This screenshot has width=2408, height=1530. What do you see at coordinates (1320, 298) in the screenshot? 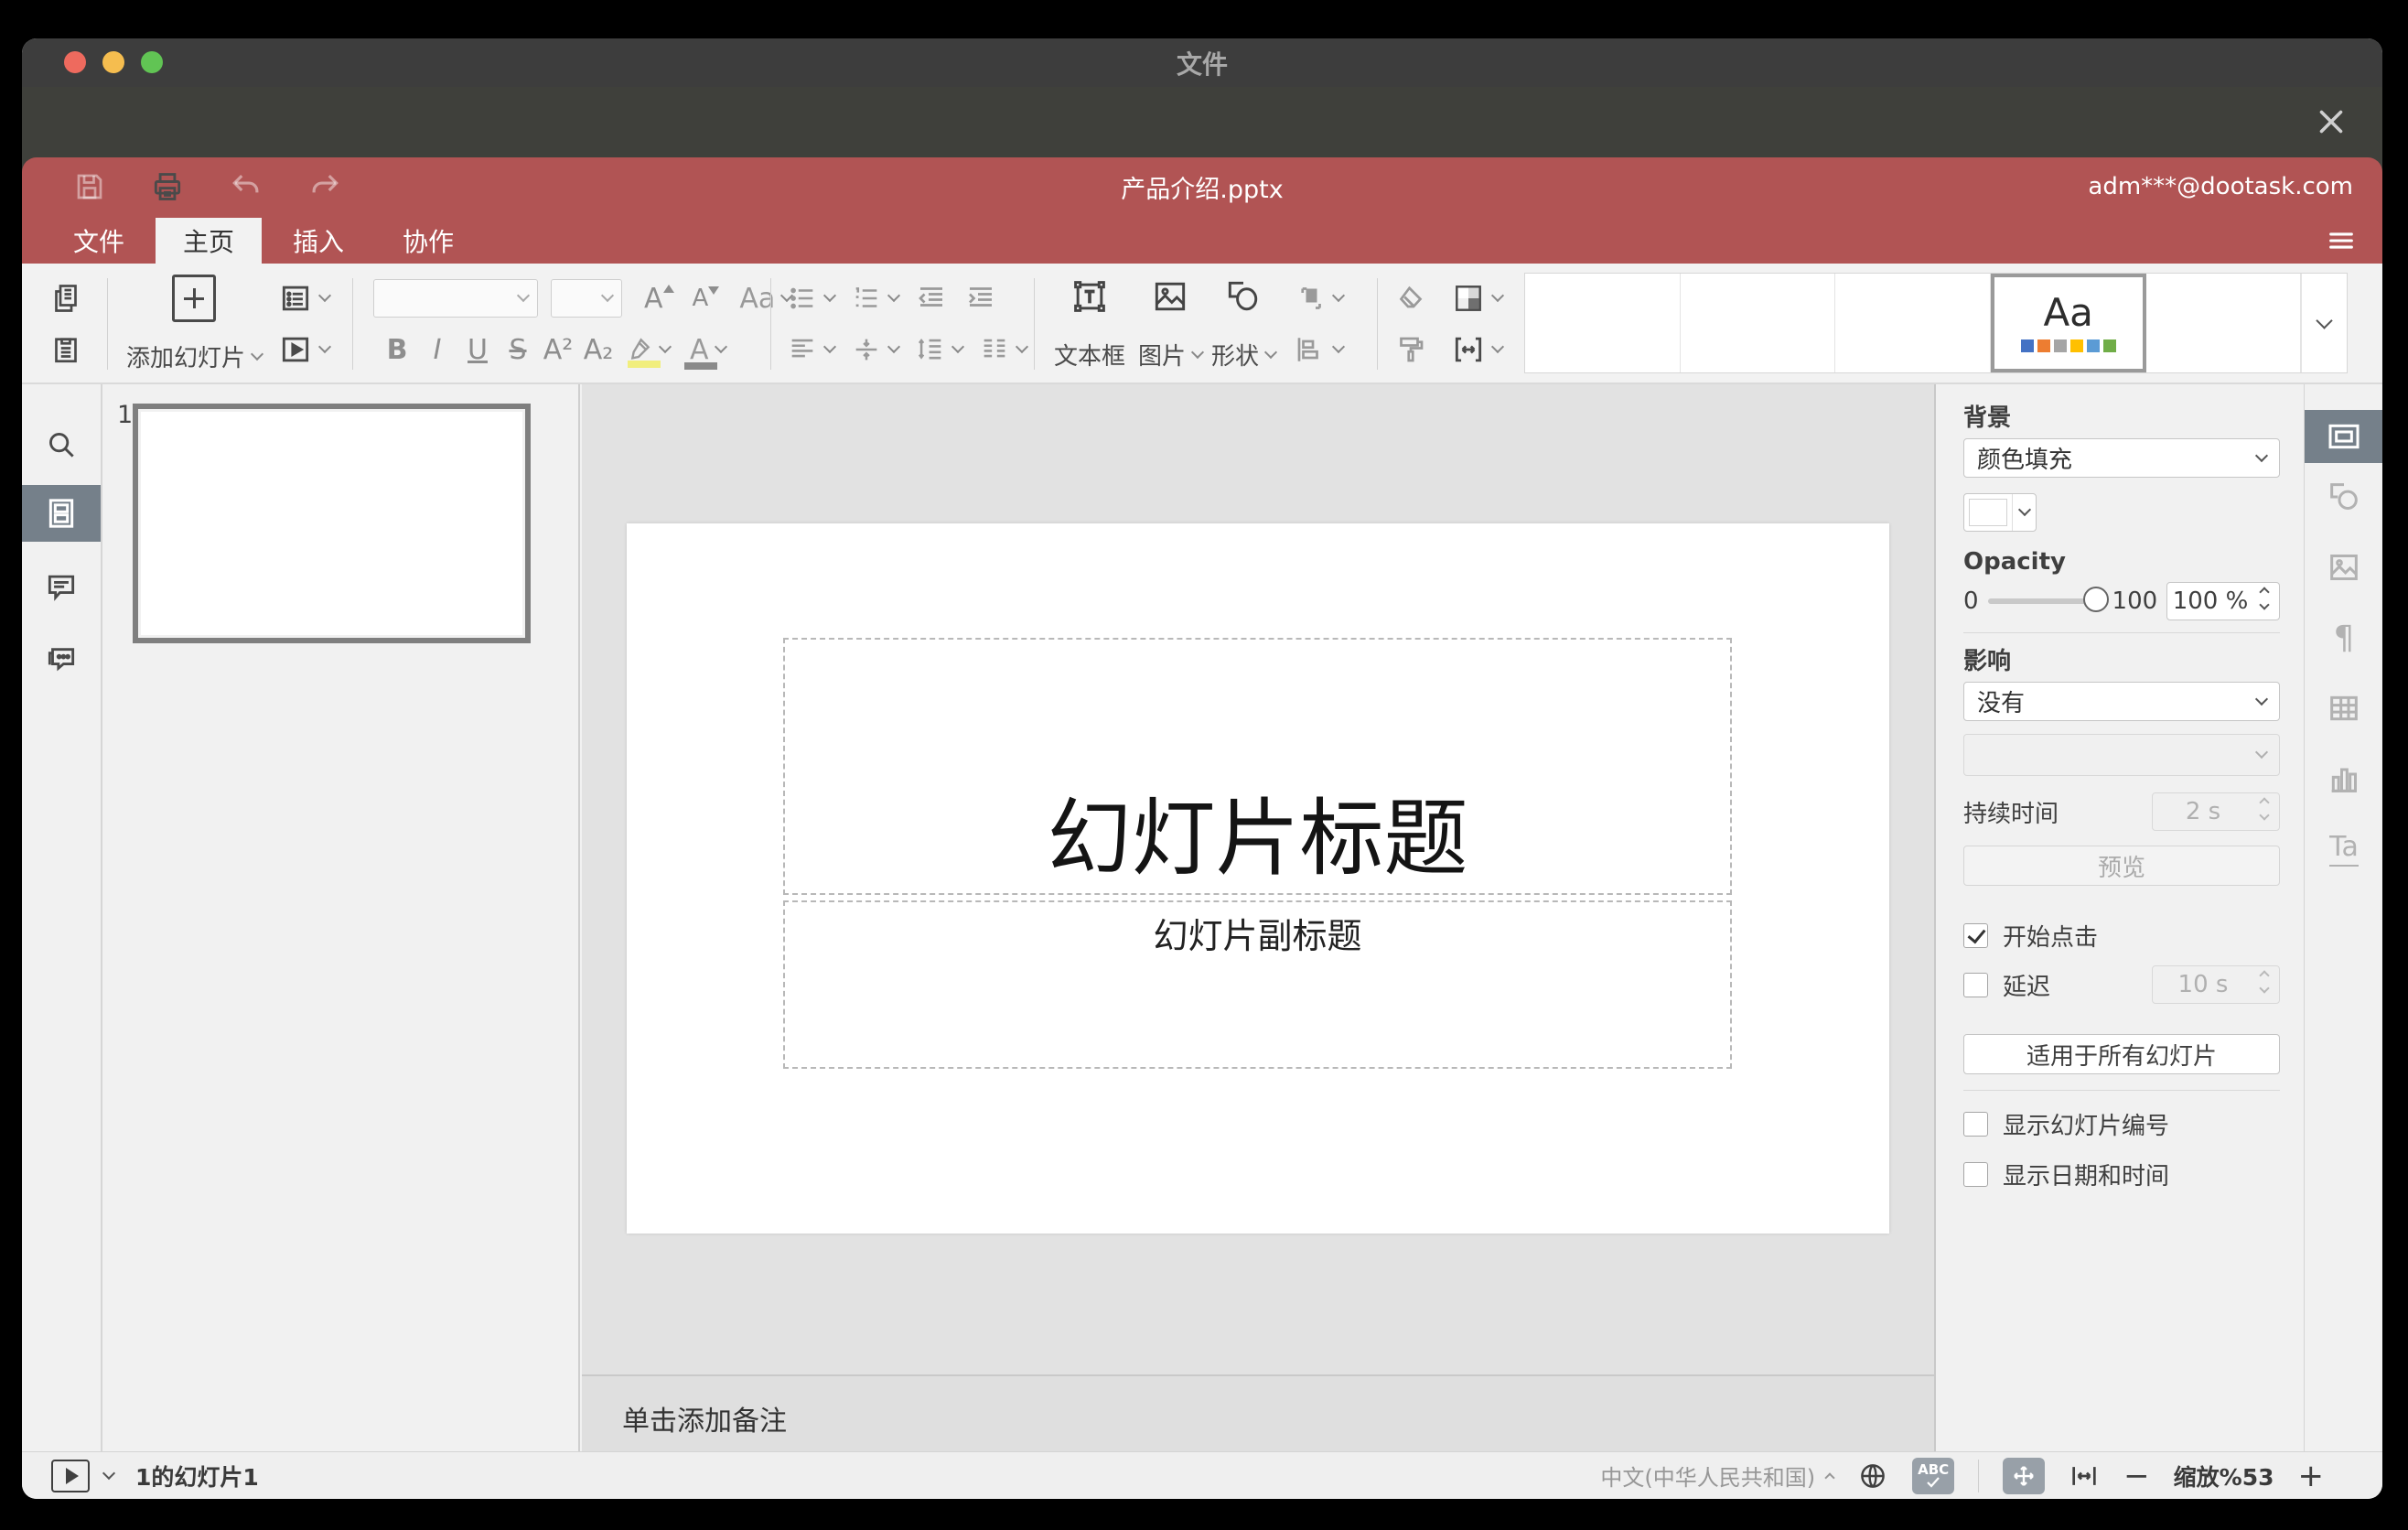
I see `arrange-objects-icon` at bounding box center [1320, 298].